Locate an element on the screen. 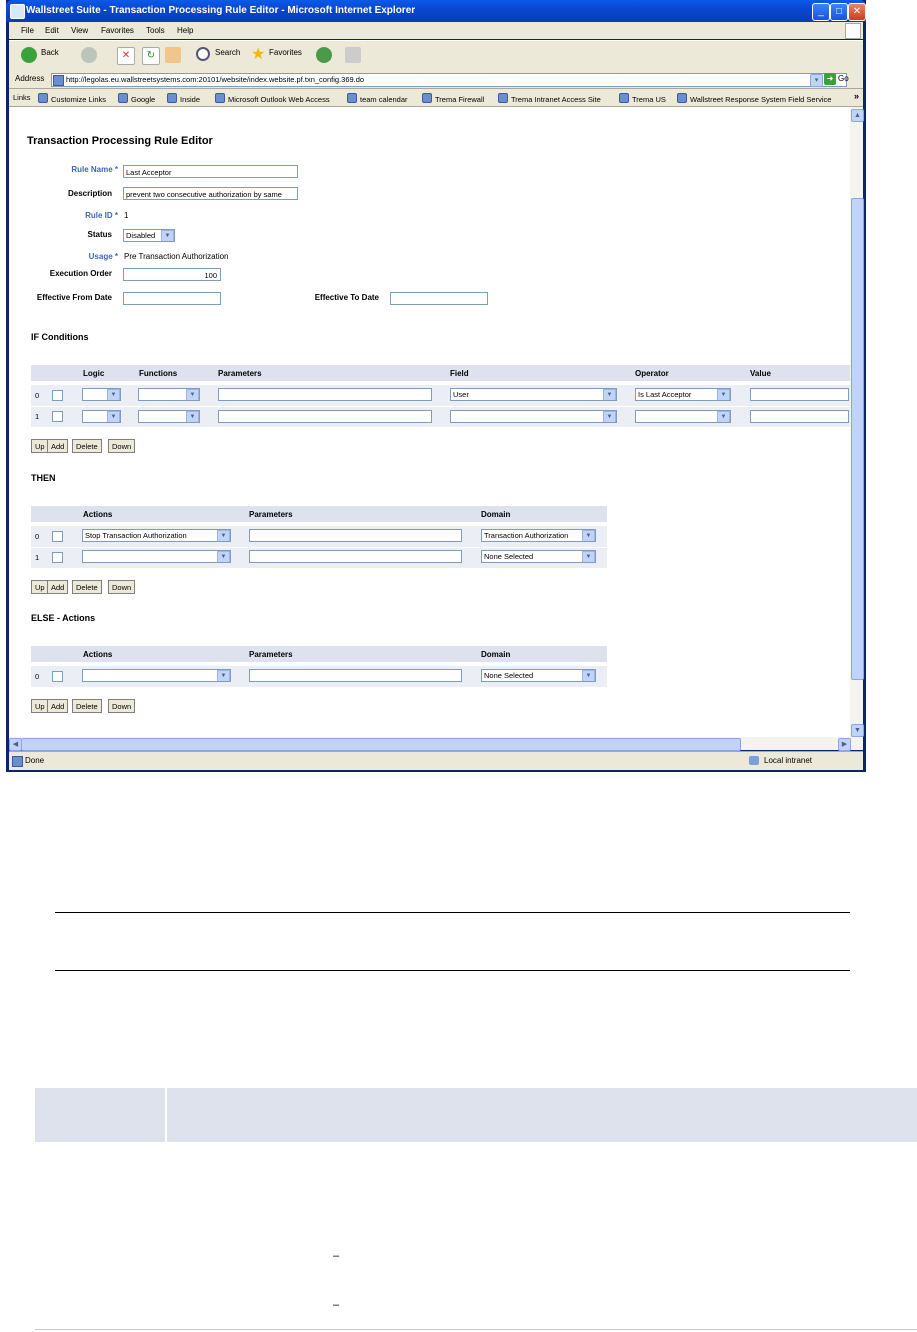  link-trema-intranet: Trema Intranet Access Site is located at coordinates (549, 98).